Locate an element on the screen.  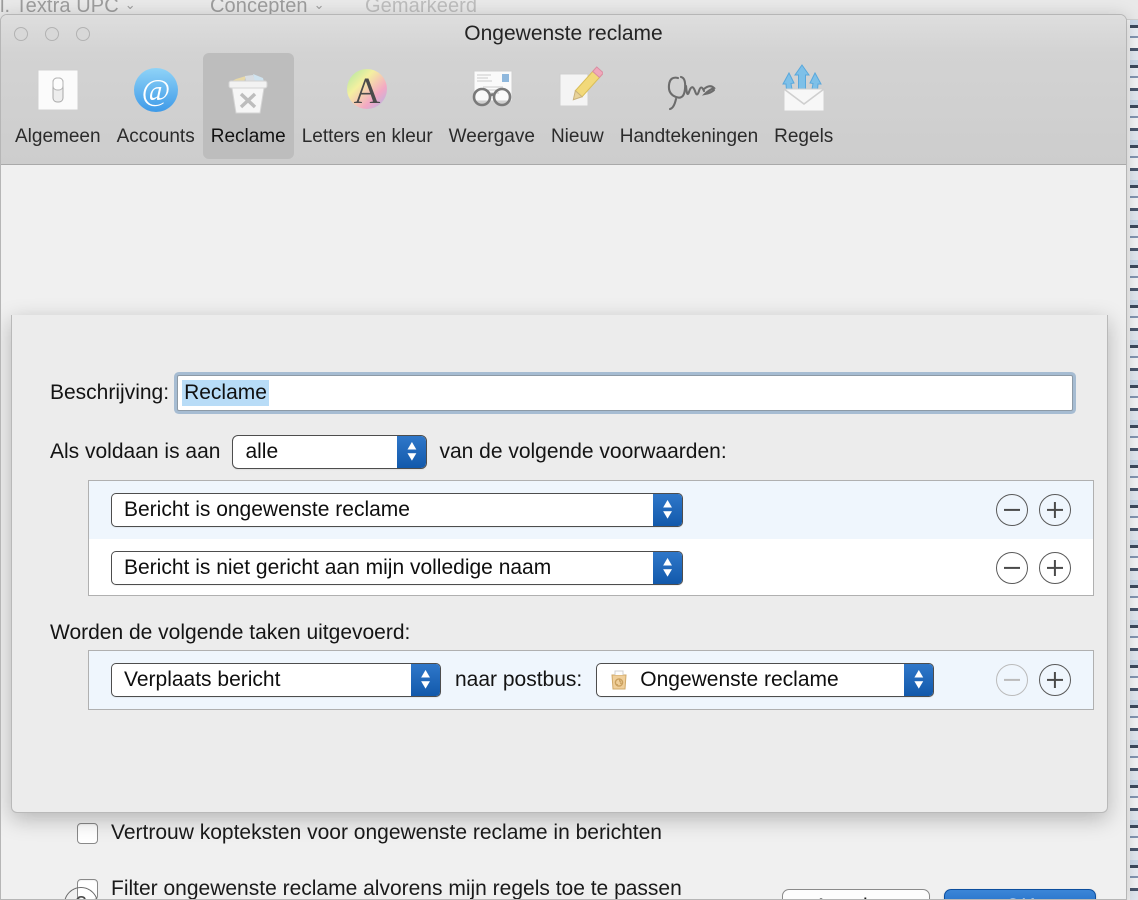
toolbar-item-letters-en-kleur-label: Letters en kleur is located at coordinates (367, 136).